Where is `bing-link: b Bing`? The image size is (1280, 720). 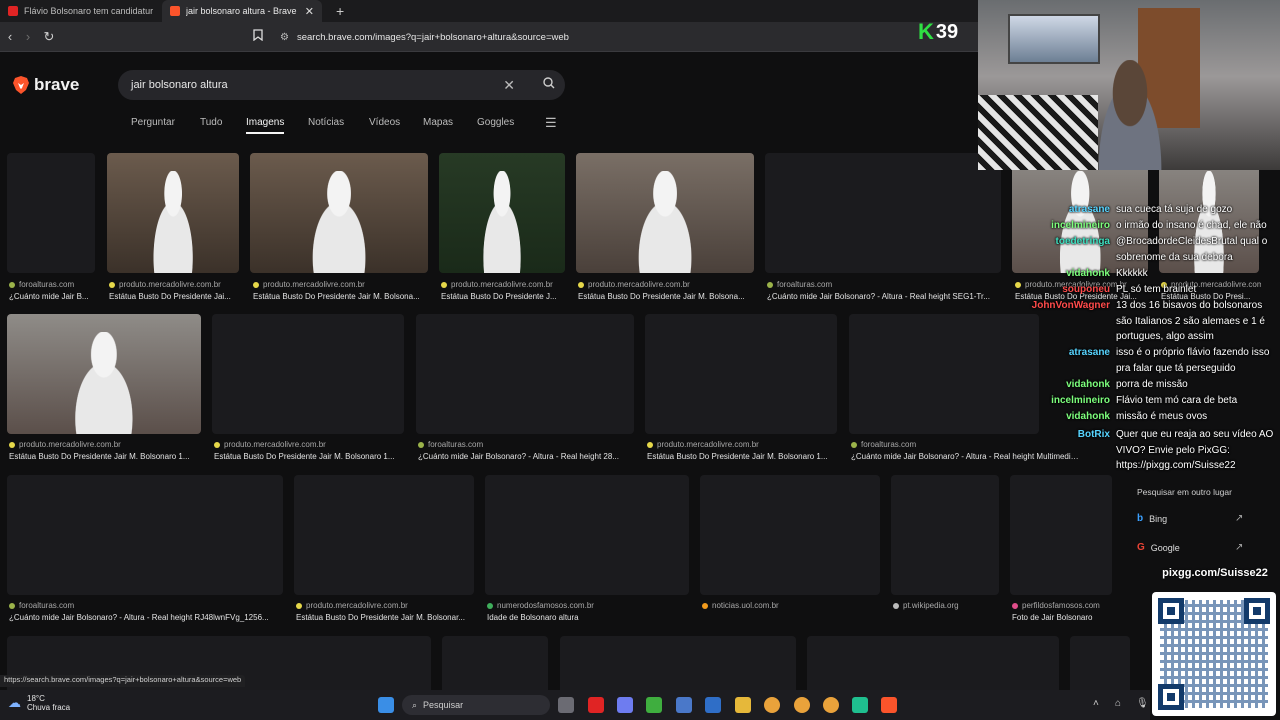
bing-link: b Bing is located at coordinates (1152, 518).